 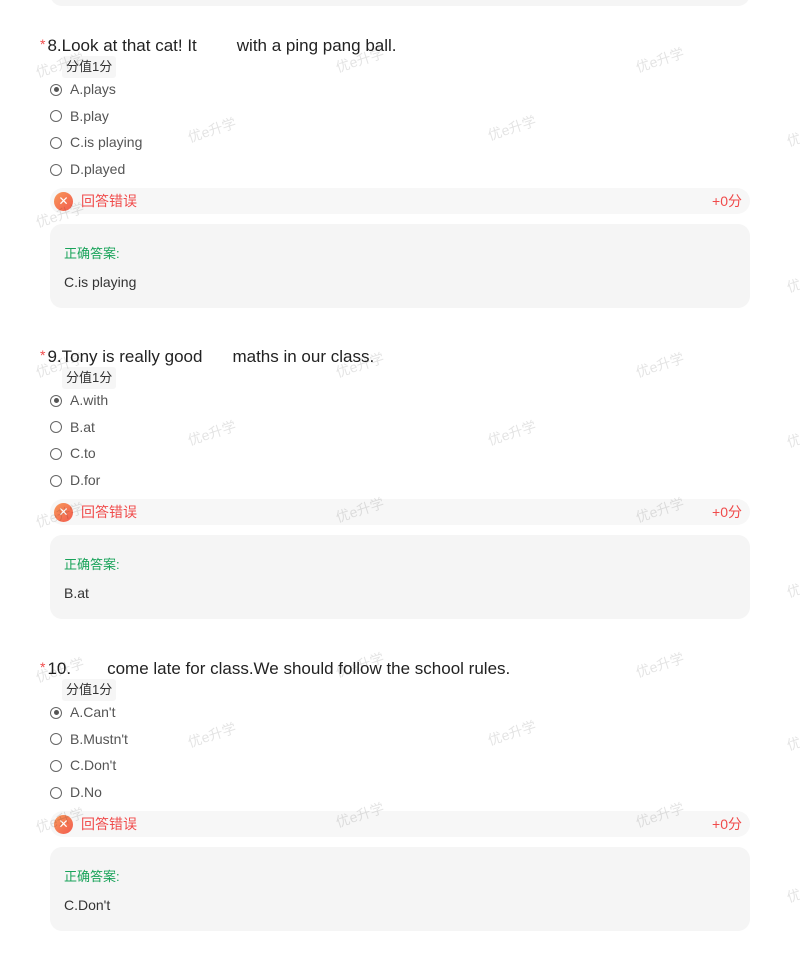 I want to click on option-b: B.Mustn't, so click(x=89, y=739).